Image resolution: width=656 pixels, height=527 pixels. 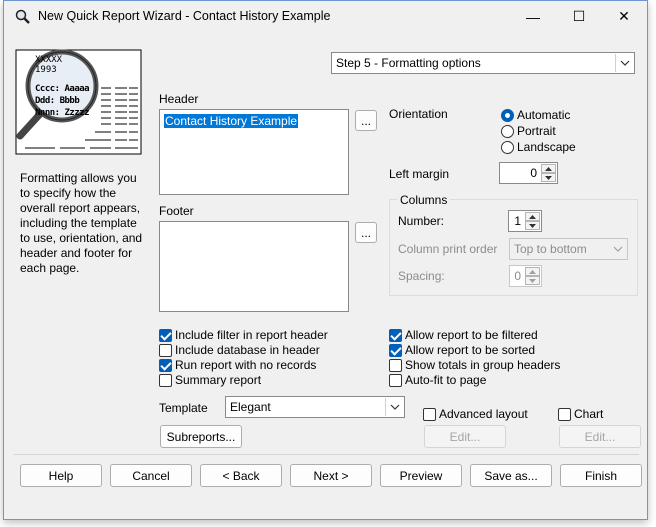 I want to click on preview-line: Nnnn: Zzzzz, so click(x=62, y=113).